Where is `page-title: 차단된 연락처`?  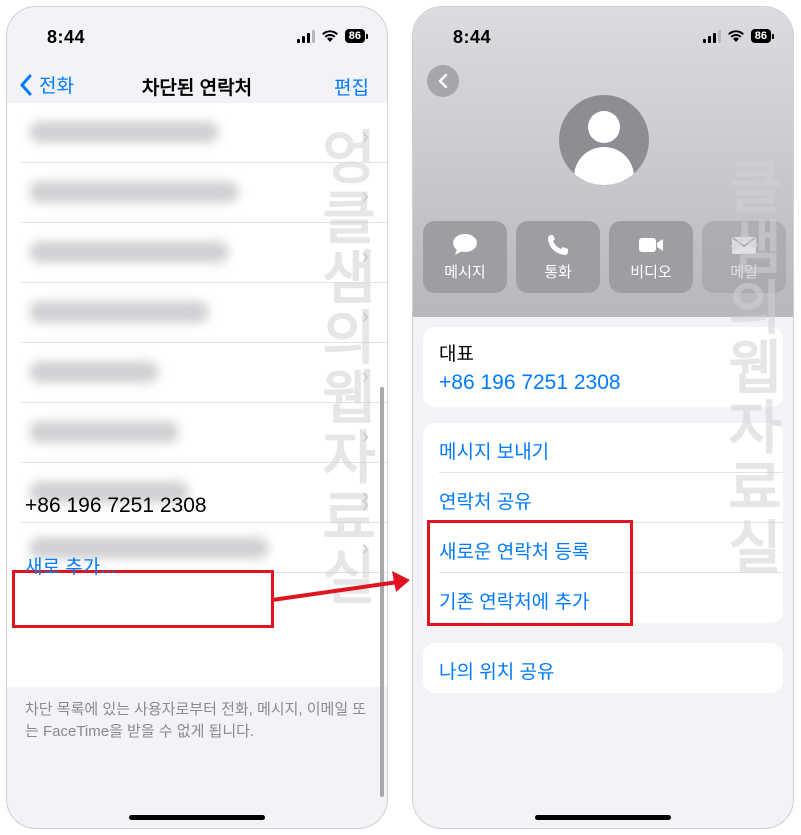
page-title: 차단된 연락처 is located at coordinates (197, 88).